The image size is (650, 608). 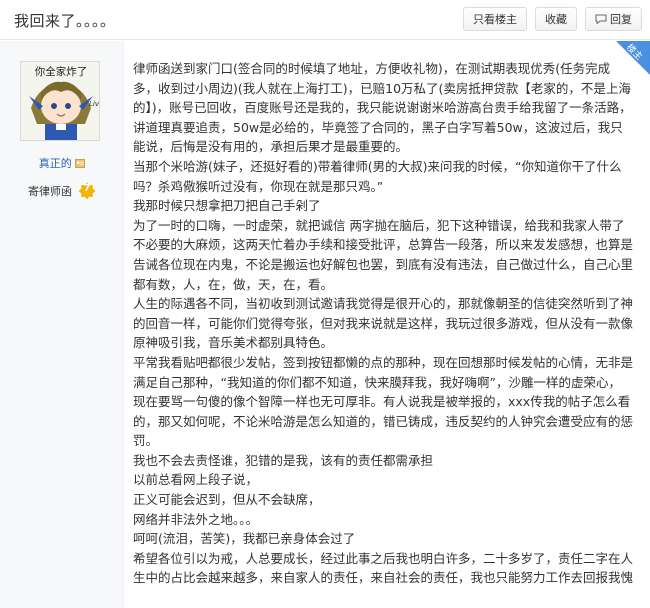 What do you see at coordinates (244, 539) in the screenshot?
I see `post-paragraph: 呵呵(流泪，苦笑)，我都已亲身体会过了` at bounding box center [244, 539].